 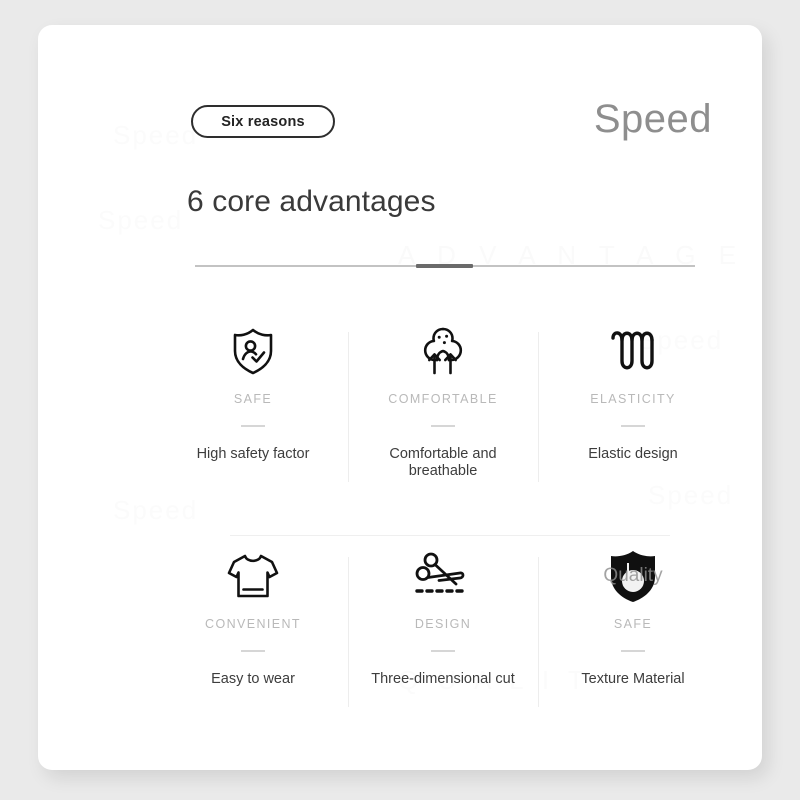 I want to click on feature-description: High safety factor, so click(x=253, y=454).